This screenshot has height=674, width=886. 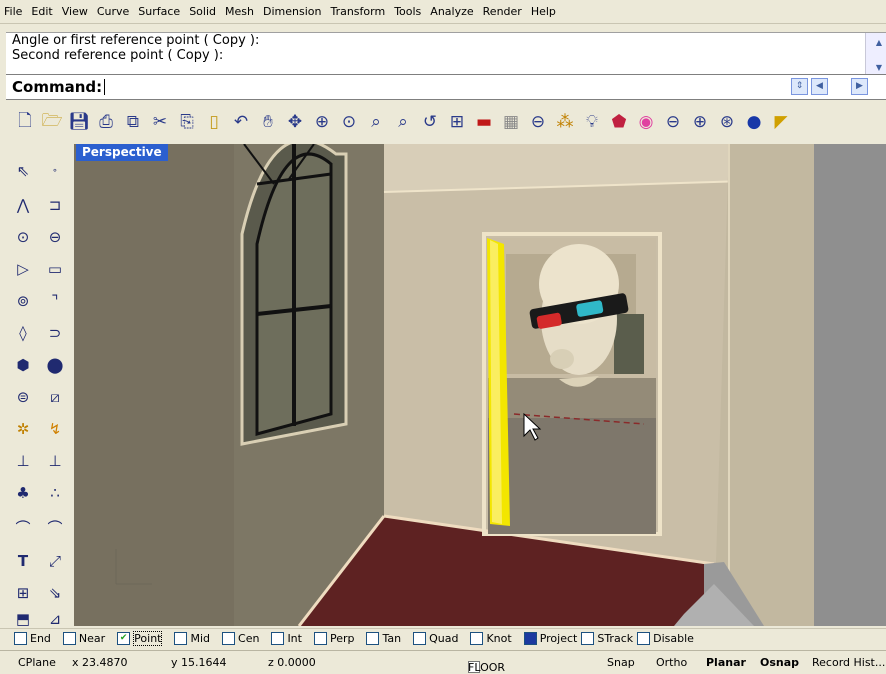 What do you see at coordinates (133, 122) in the screenshot?
I see `template-icon: ⧉` at bounding box center [133, 122].